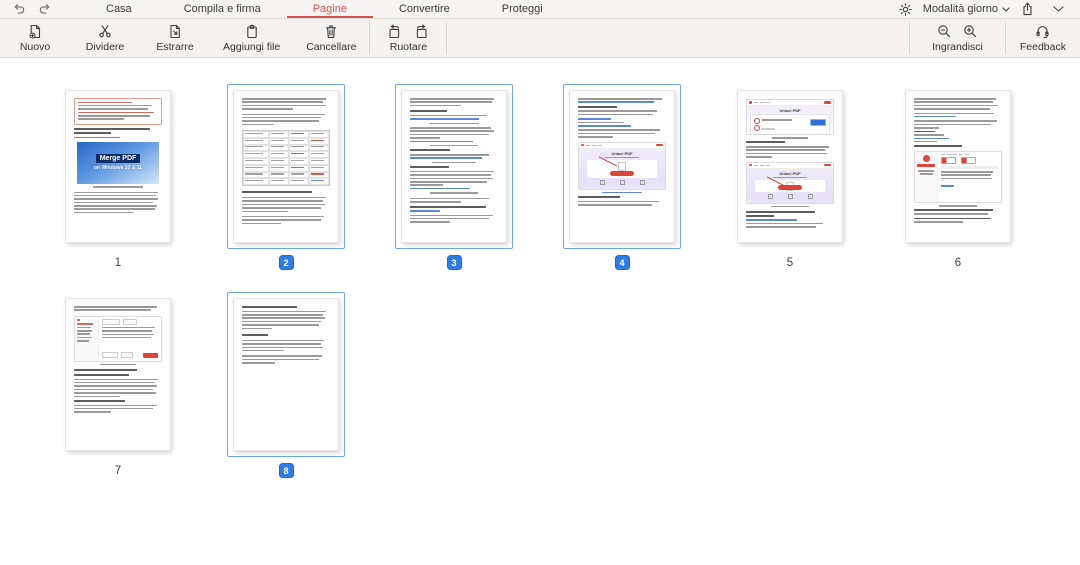 This screenshot has width=1080, height=565. I want to click on scissors-icon, so click(105, 31).